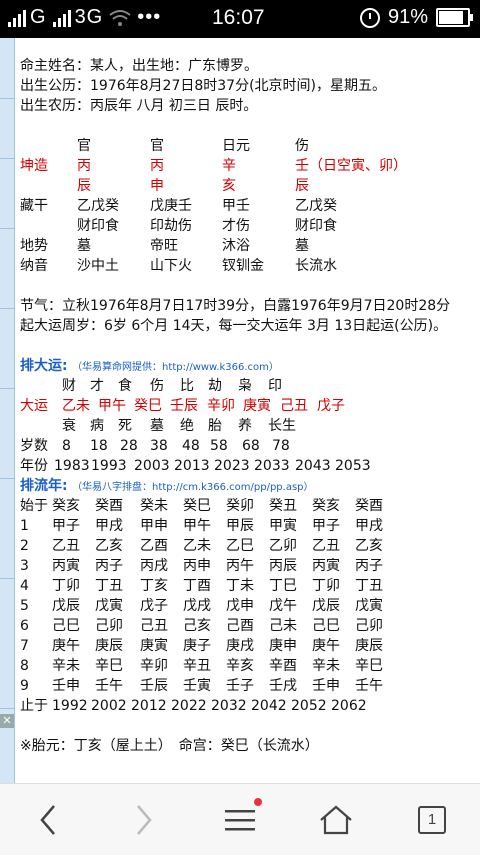 Image resolution: width=480 pixels, height=855 pixels. What do you see at coordinates (34, 266) in the screenshot?
I see `row-label: 纳音` at bounding box center [34, 266].